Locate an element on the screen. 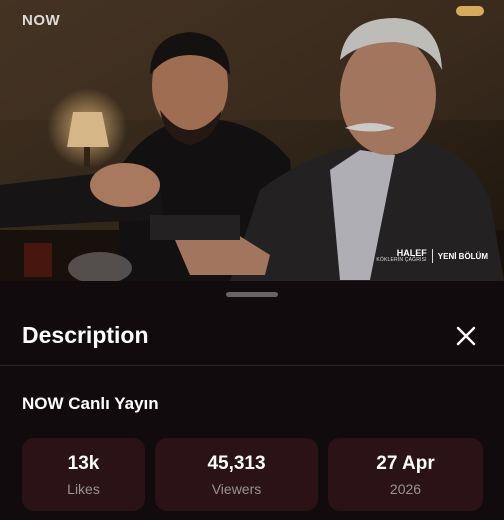 Image resolution: width=504 pixels, height=520 pixels. viewers-card: 45,313 Viewers is located at coordinates (236, 474).